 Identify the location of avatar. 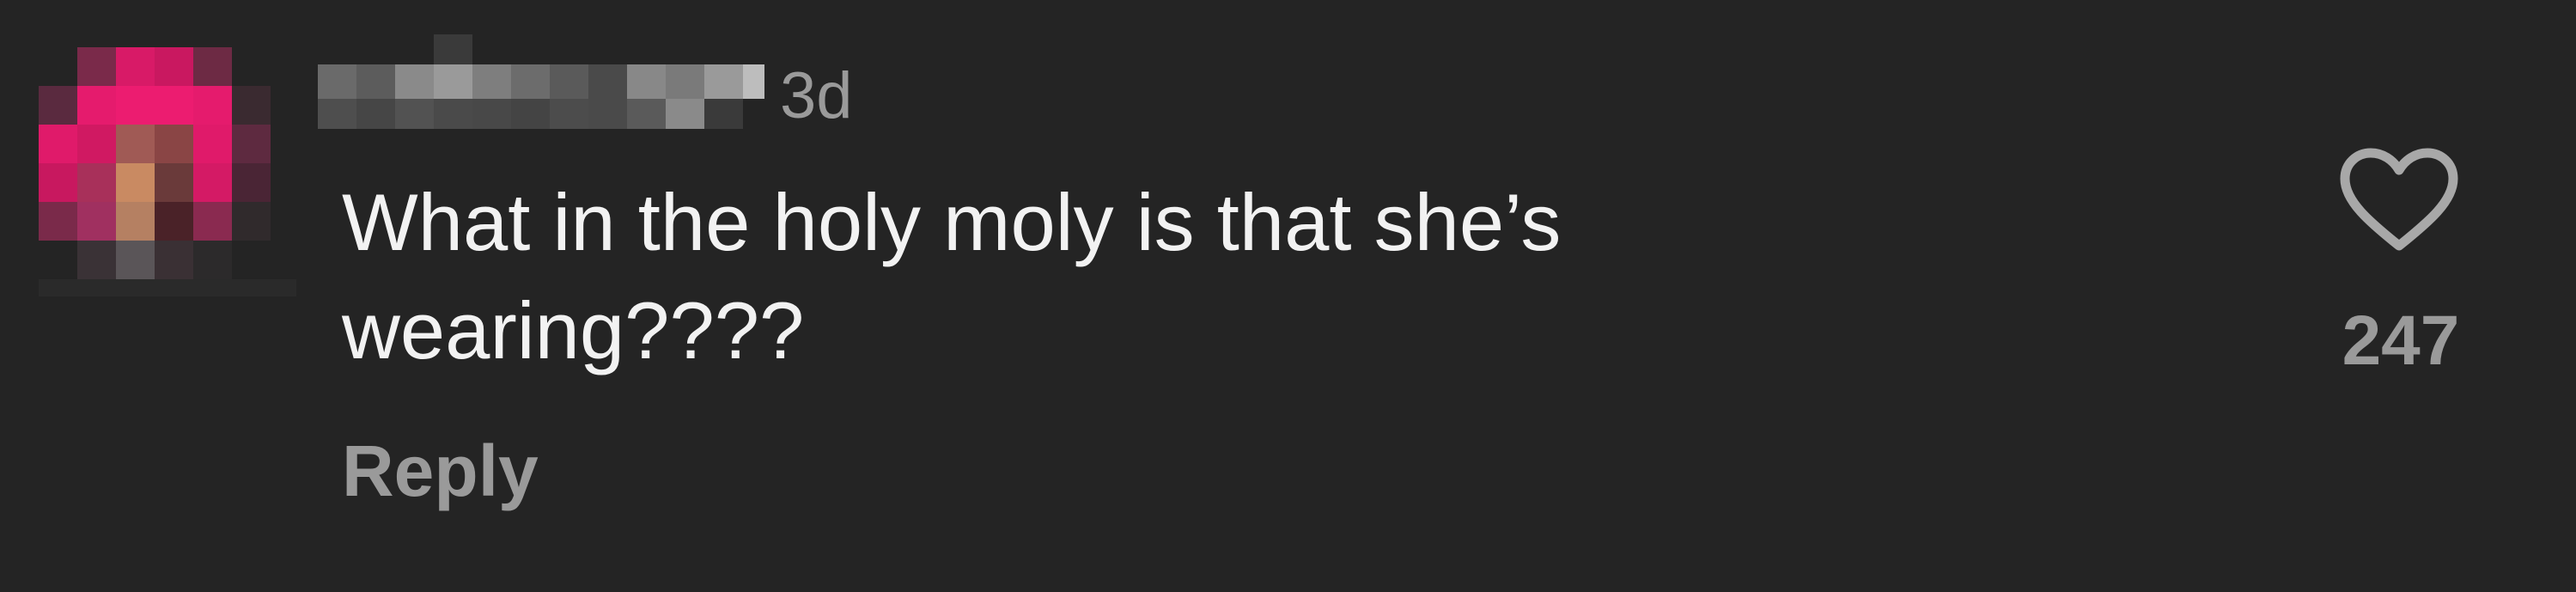
(171, 176).